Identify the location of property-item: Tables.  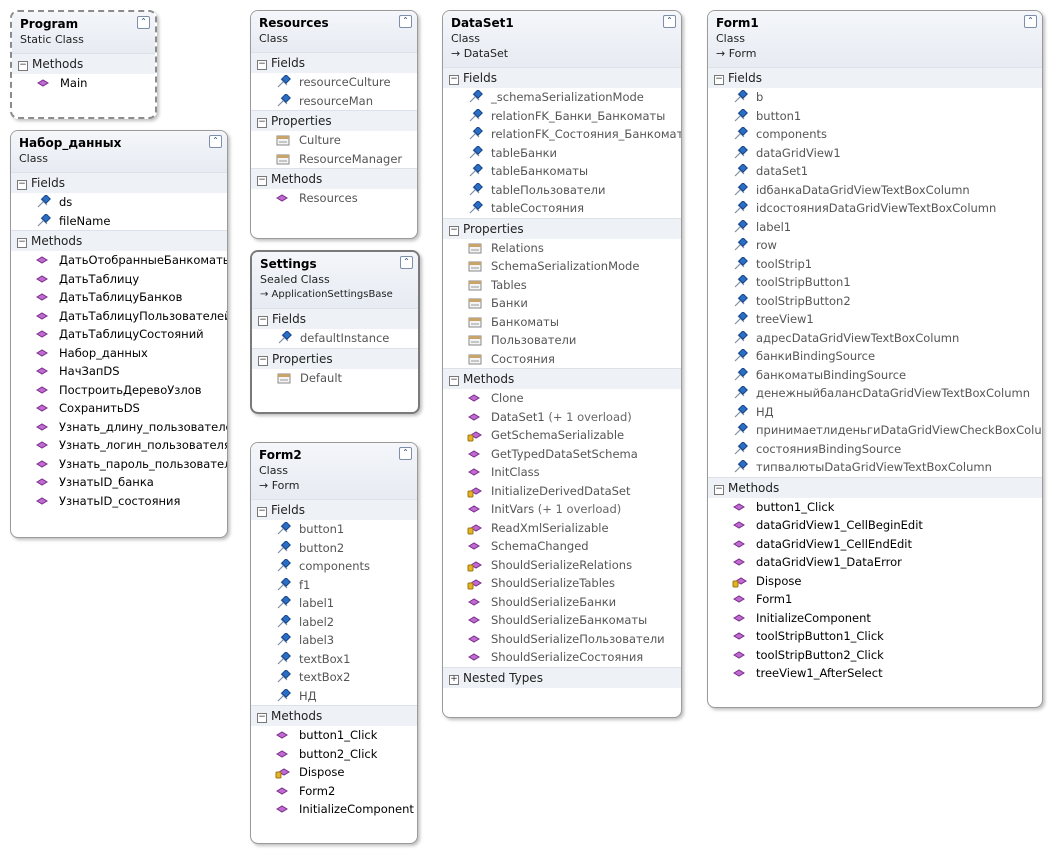
(562, 285).